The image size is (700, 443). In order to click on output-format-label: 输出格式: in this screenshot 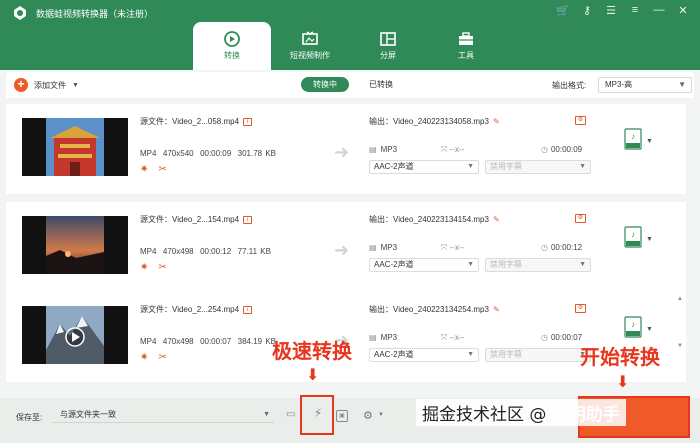, I will do `click(569, 85)`.